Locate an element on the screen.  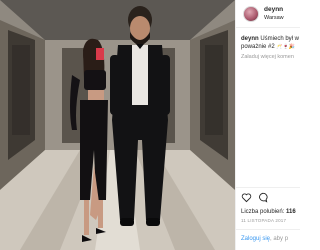
emoji-icons: 🥂🍷🎉 is located at coordinates (286, 47).